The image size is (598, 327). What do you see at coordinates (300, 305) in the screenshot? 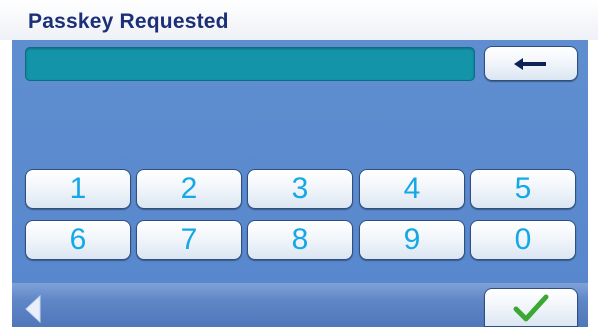
I see `footer-bar` at bounding box center [300, 305].